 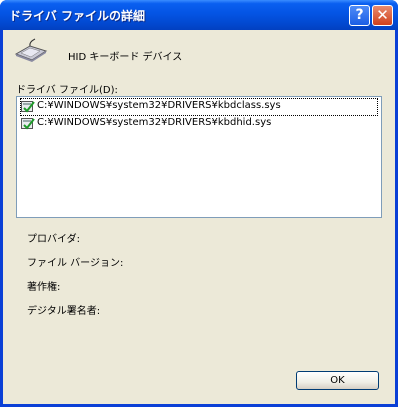 What do you see at coordinates (67, 90) in the screenshot?
I see `driver-files-label: ドライバ ファイル(D):` at bounding box center [67, 90].